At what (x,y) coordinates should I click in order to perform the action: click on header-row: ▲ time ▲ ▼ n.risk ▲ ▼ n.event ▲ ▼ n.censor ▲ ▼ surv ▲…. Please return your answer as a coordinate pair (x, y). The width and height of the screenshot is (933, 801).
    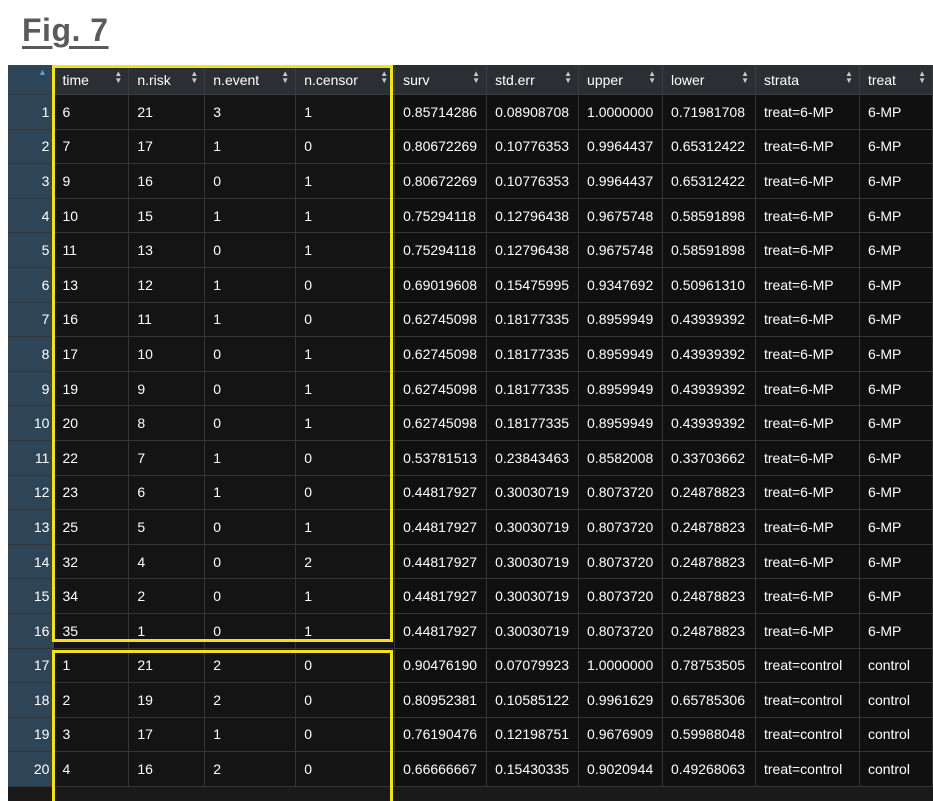
    Looking at the image, I should click on (470, 80).